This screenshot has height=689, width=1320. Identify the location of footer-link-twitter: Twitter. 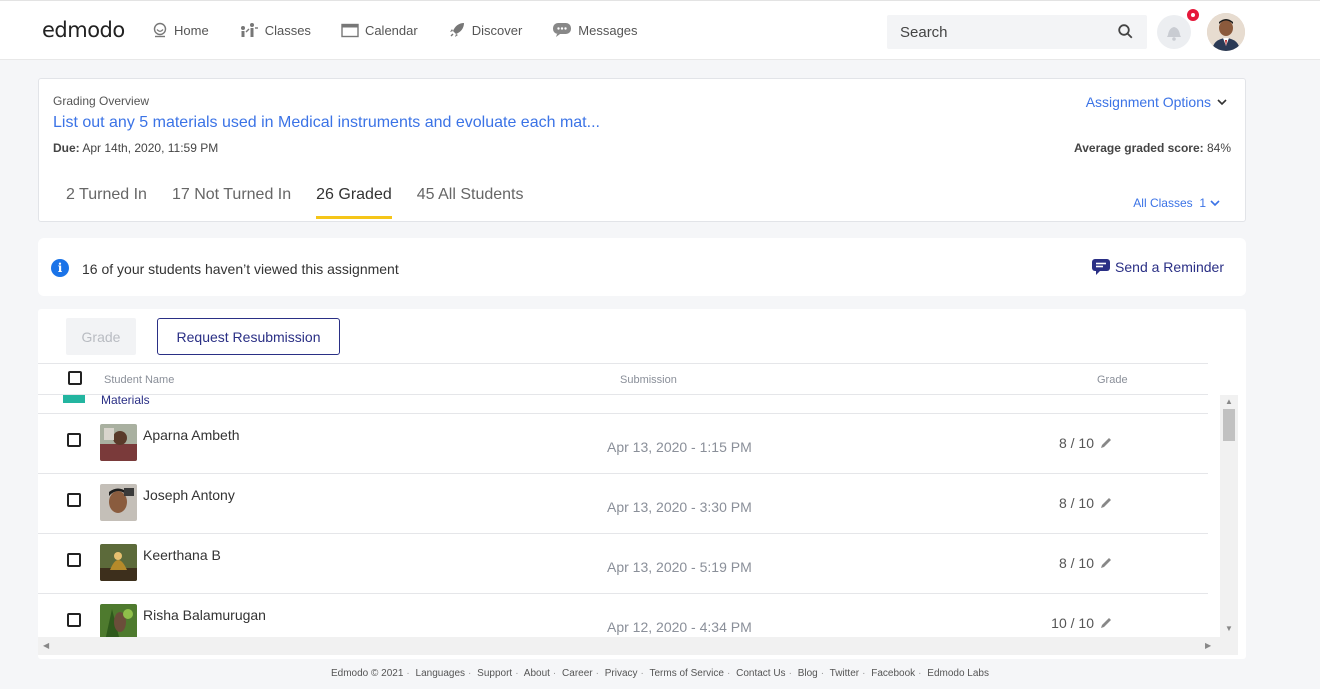
(844, 673).